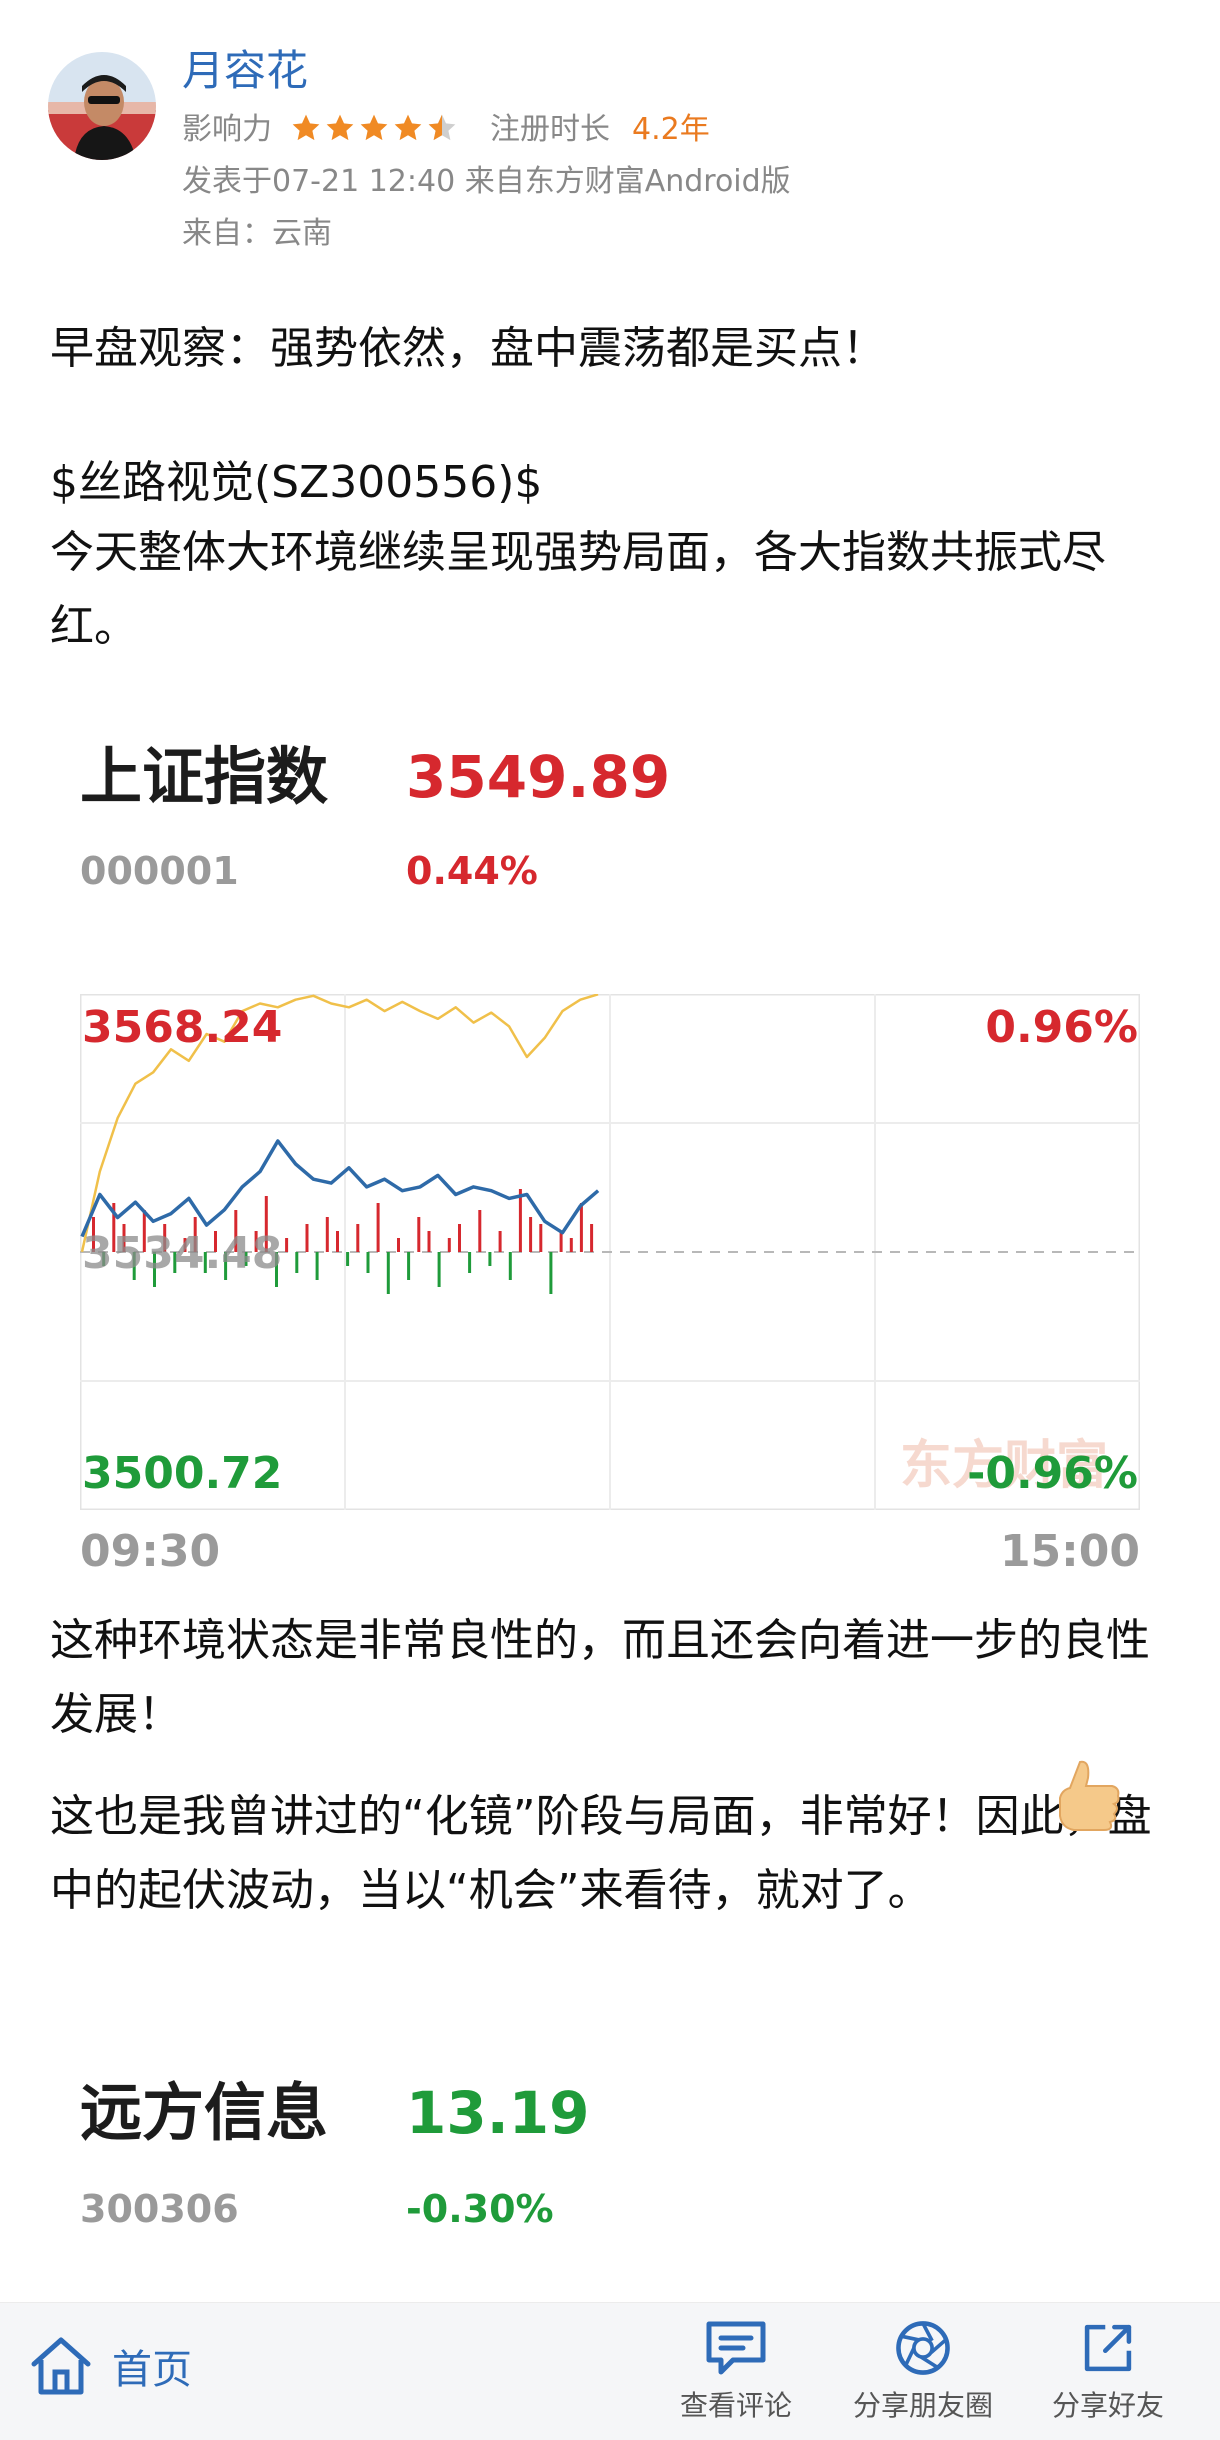  Describe the element at coordinates (61, 2366) in the screenshot. I see `home-icon` at that location.